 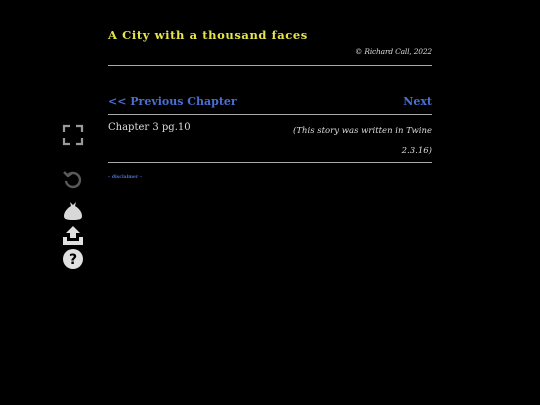 I want to click on save-upload-icon, so click(x=73, y=235).